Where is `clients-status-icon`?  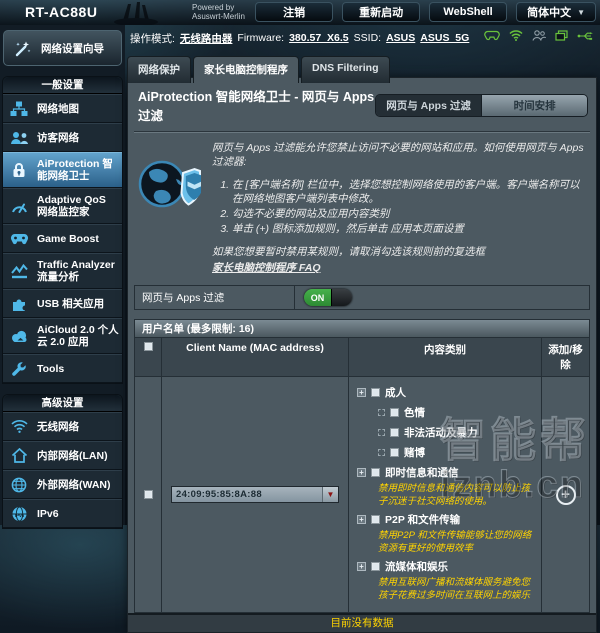
clients-status-icon is located at coordinates (539, 35).